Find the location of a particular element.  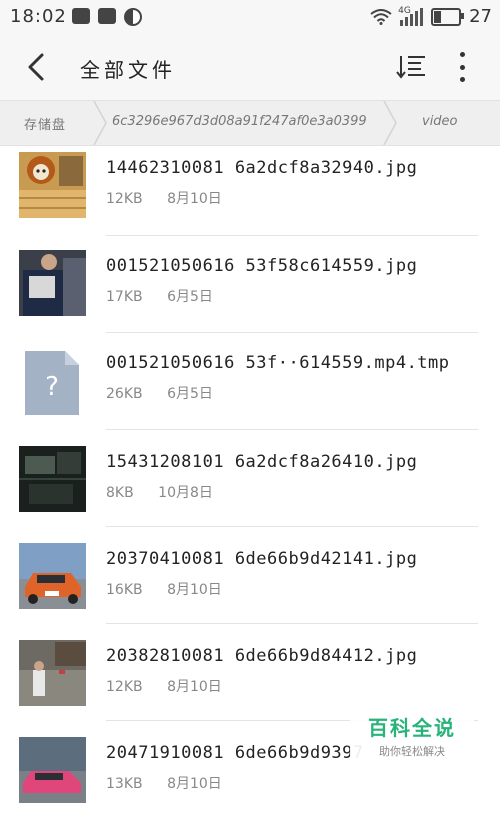

file-name: 001521050616 53f58c614559.jpg is located at coordinates (262, 266).